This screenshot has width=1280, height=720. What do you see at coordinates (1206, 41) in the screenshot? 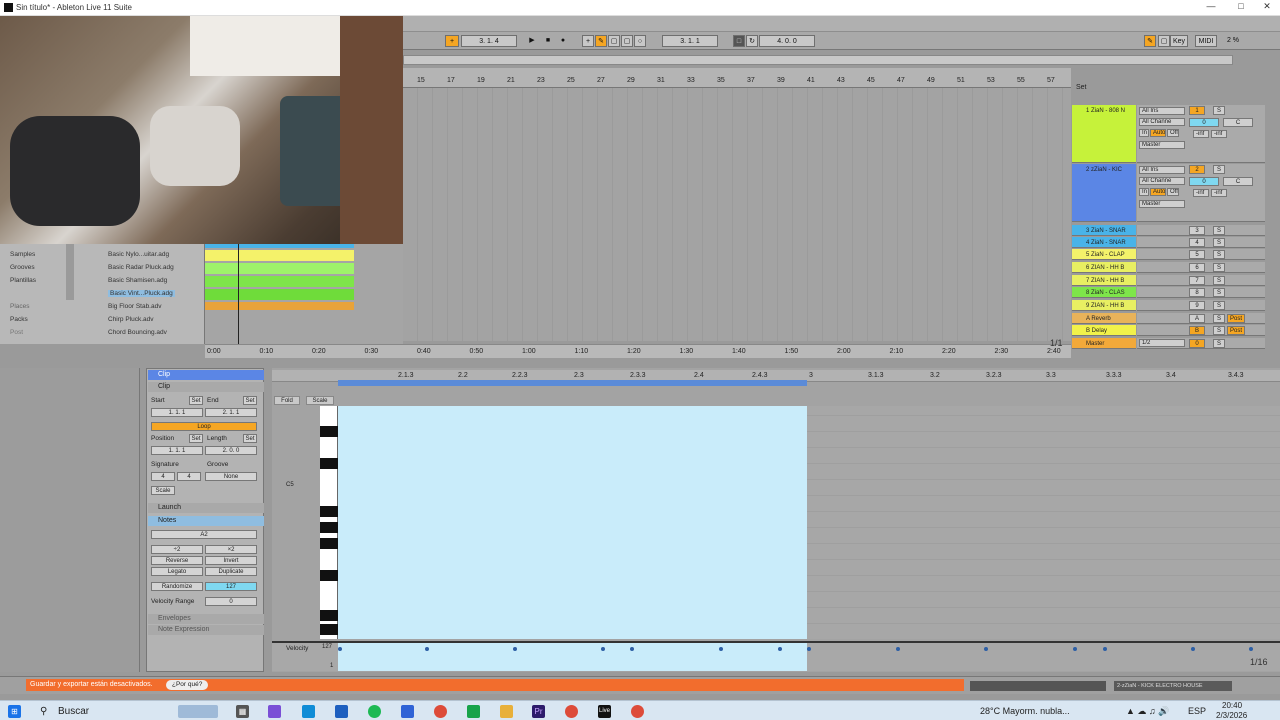
I see `midi-map-button: MIDI` at bounding box center [1206, 41].